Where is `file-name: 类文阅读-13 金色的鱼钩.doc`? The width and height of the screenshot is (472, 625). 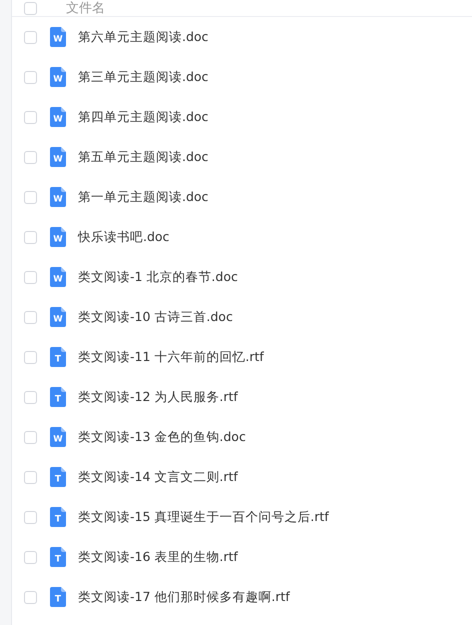
file-name: 类文阅读-13 金色的鱼钩.doc is located at coordinates (162, 437).